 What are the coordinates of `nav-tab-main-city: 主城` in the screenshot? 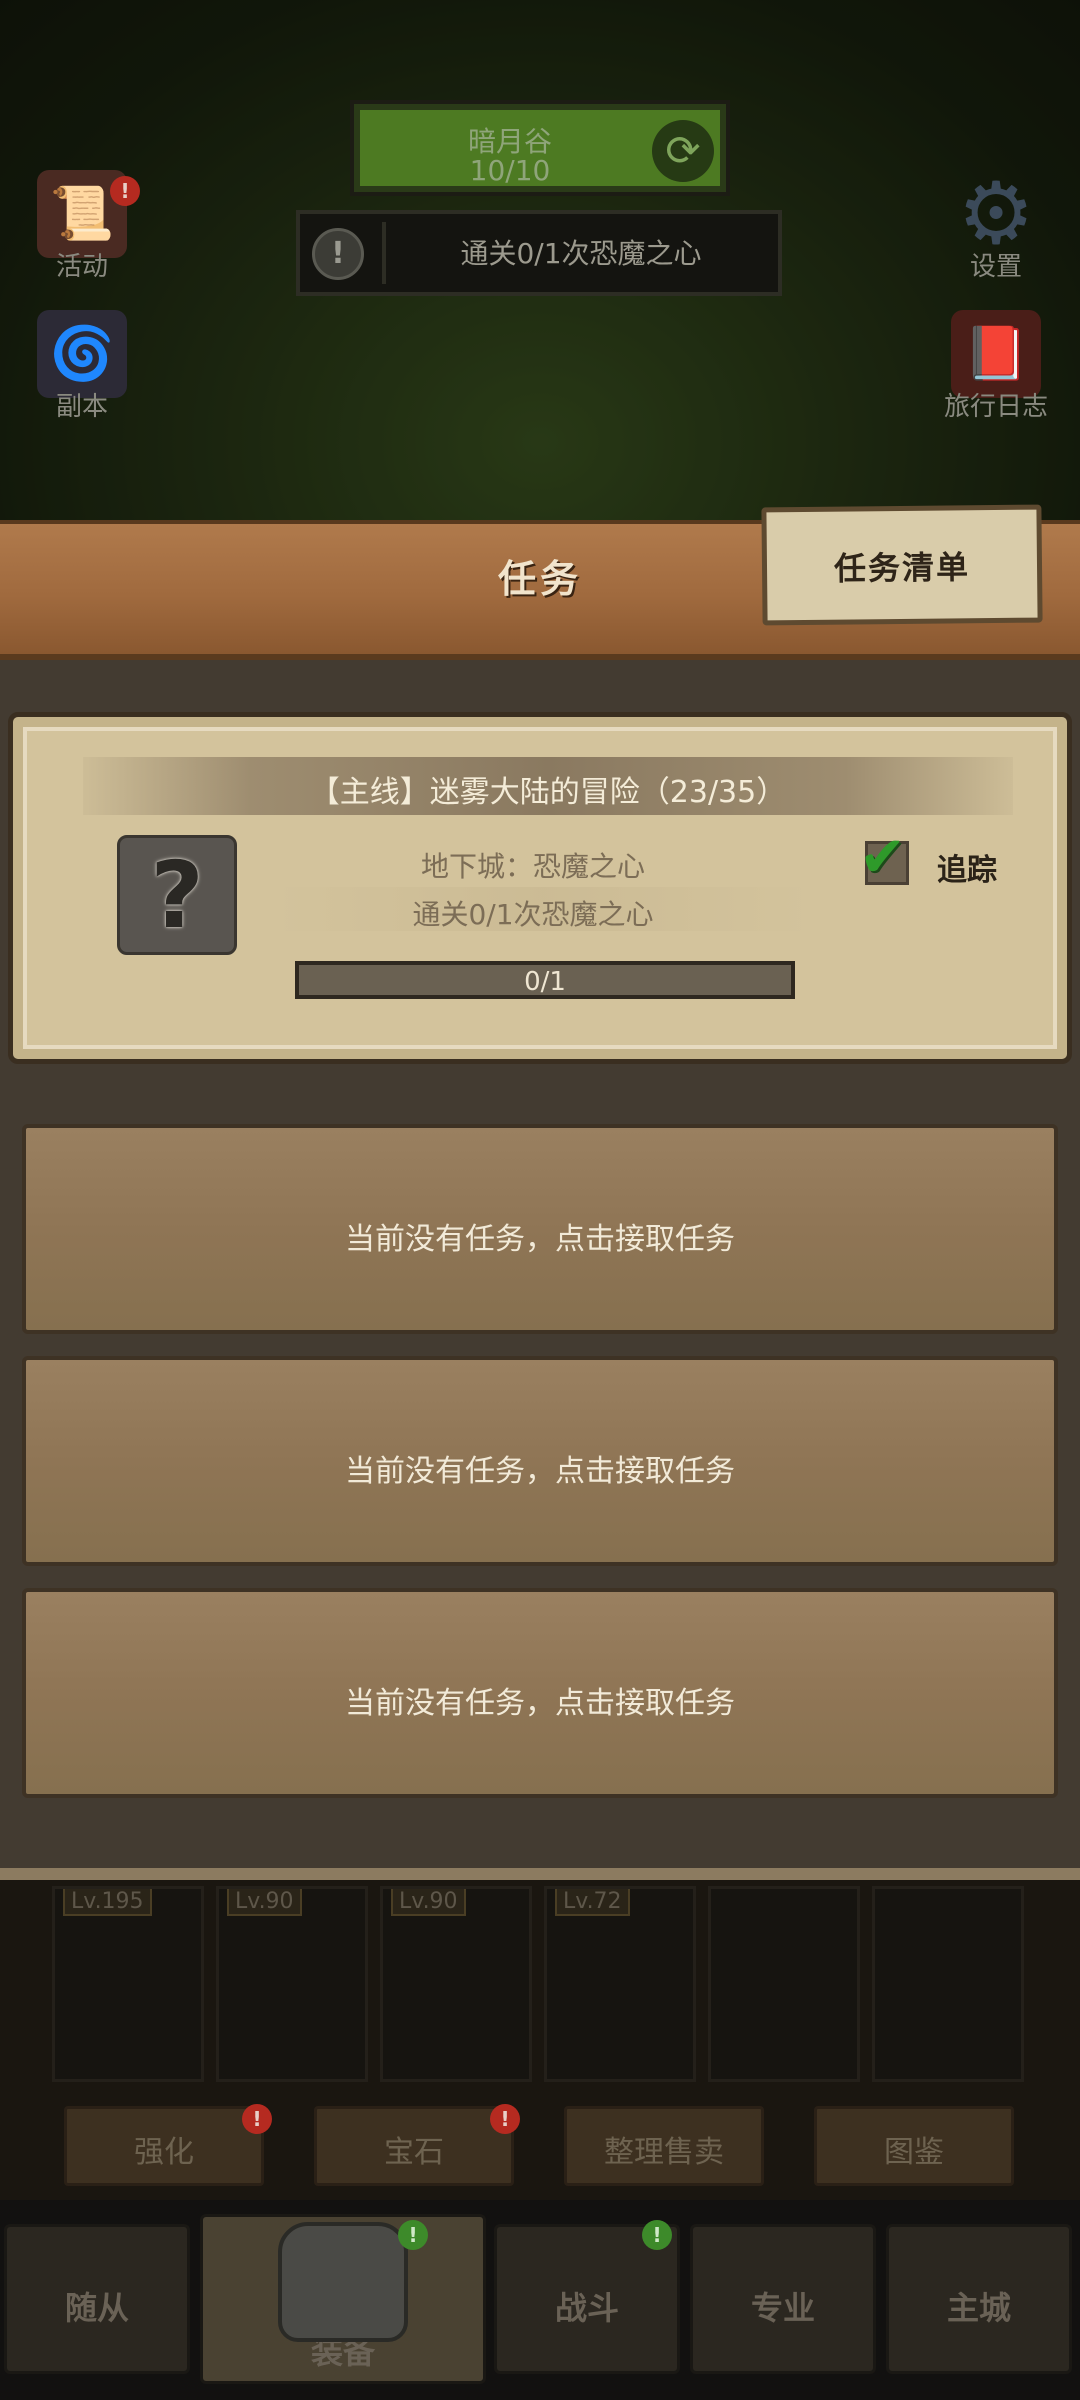 It's located at (979, 2299).